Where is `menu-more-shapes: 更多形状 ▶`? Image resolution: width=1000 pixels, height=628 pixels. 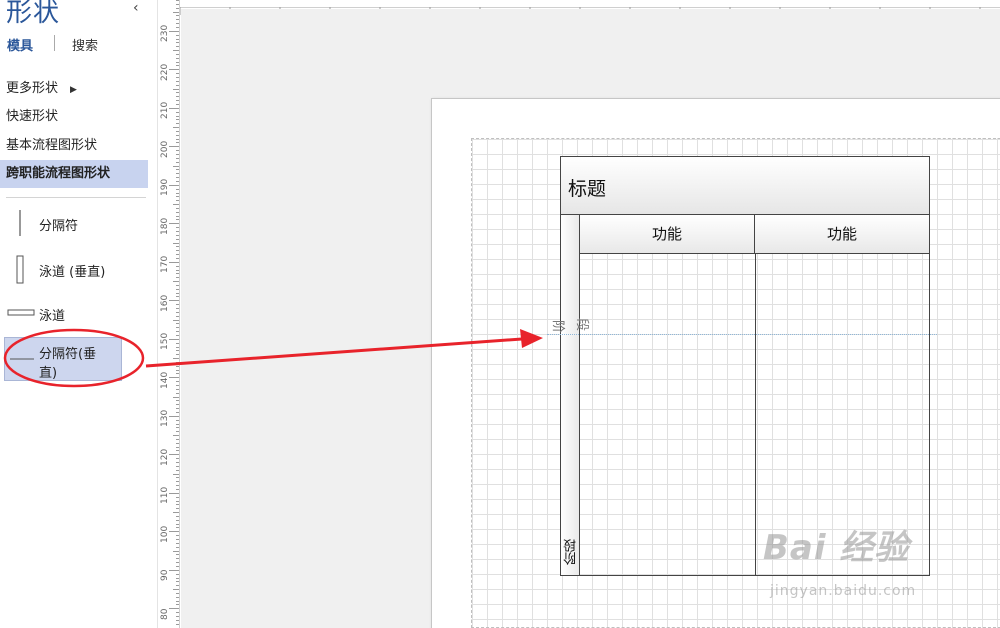
menu-more-shapes: 更多形状 ▶ is located at coordinates (74, 89).